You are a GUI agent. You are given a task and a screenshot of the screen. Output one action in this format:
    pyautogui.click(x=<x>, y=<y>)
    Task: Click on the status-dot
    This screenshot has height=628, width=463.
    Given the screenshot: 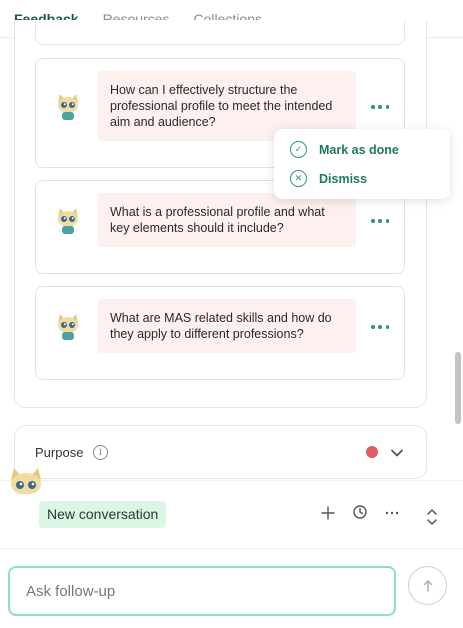 What is the action you would take?
    pyautogui.click(x=372, y=452)
    